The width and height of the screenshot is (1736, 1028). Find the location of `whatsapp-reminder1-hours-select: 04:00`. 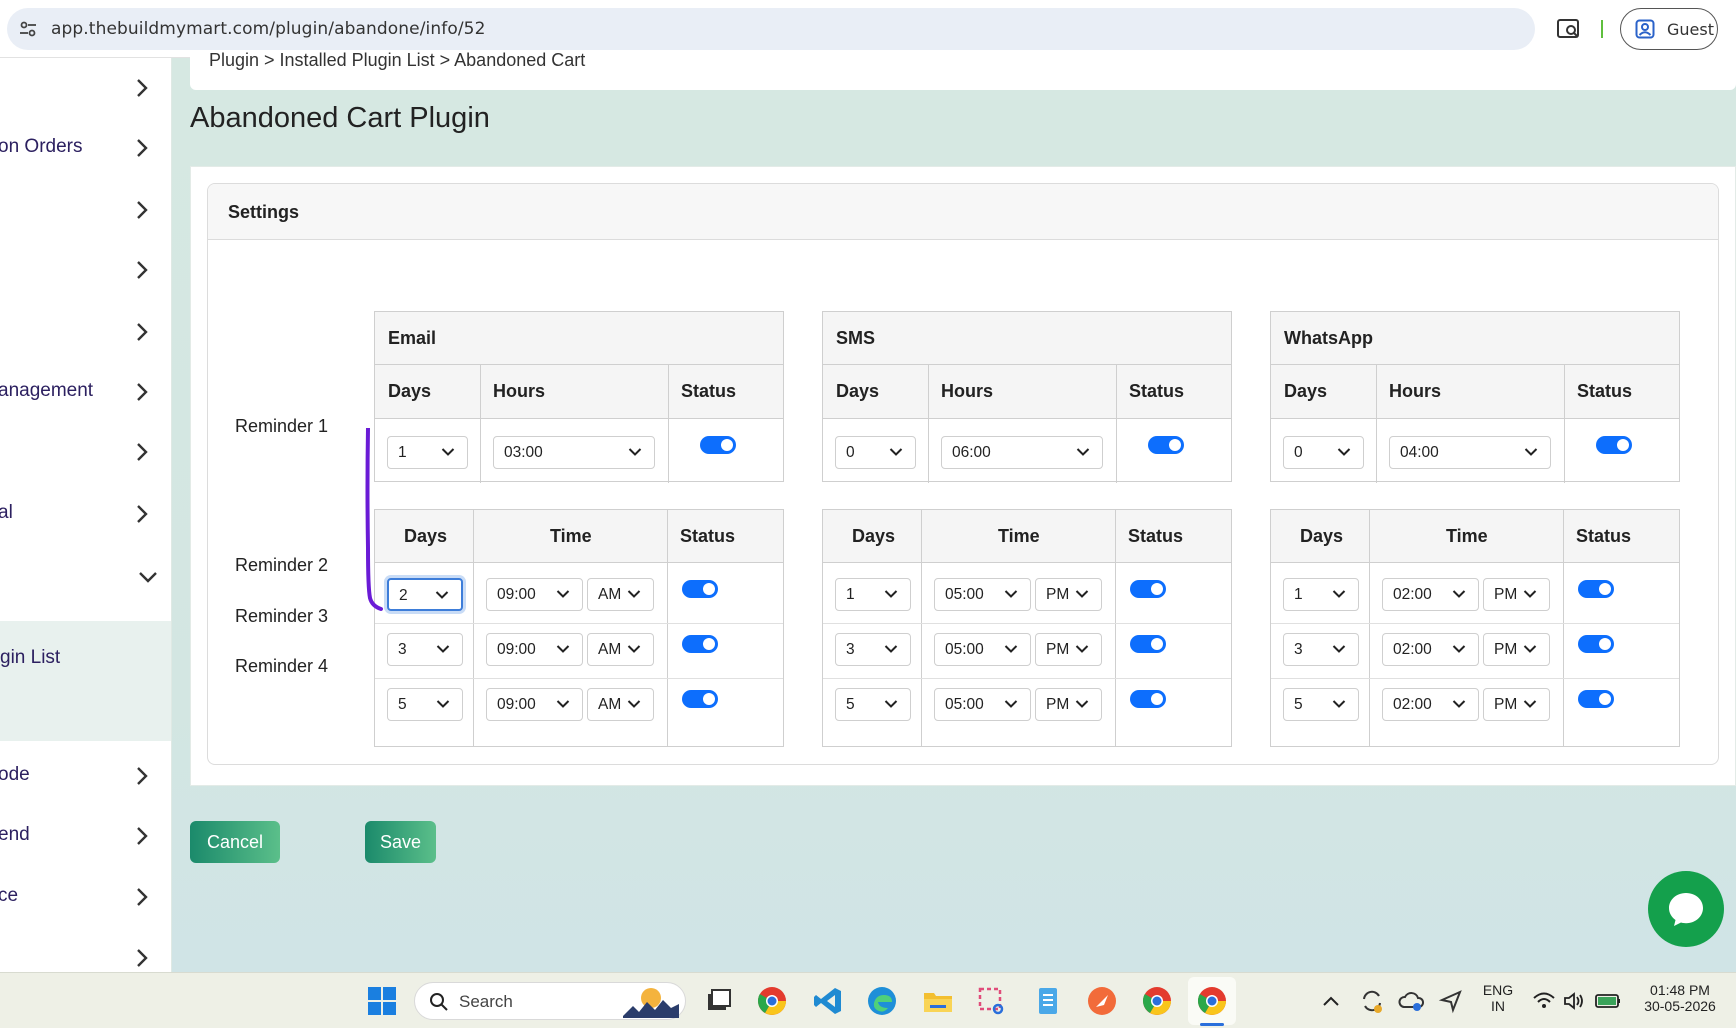

whatsapp-reminder1-hours-select: 04:00 is located at coordinates (1470, 452).